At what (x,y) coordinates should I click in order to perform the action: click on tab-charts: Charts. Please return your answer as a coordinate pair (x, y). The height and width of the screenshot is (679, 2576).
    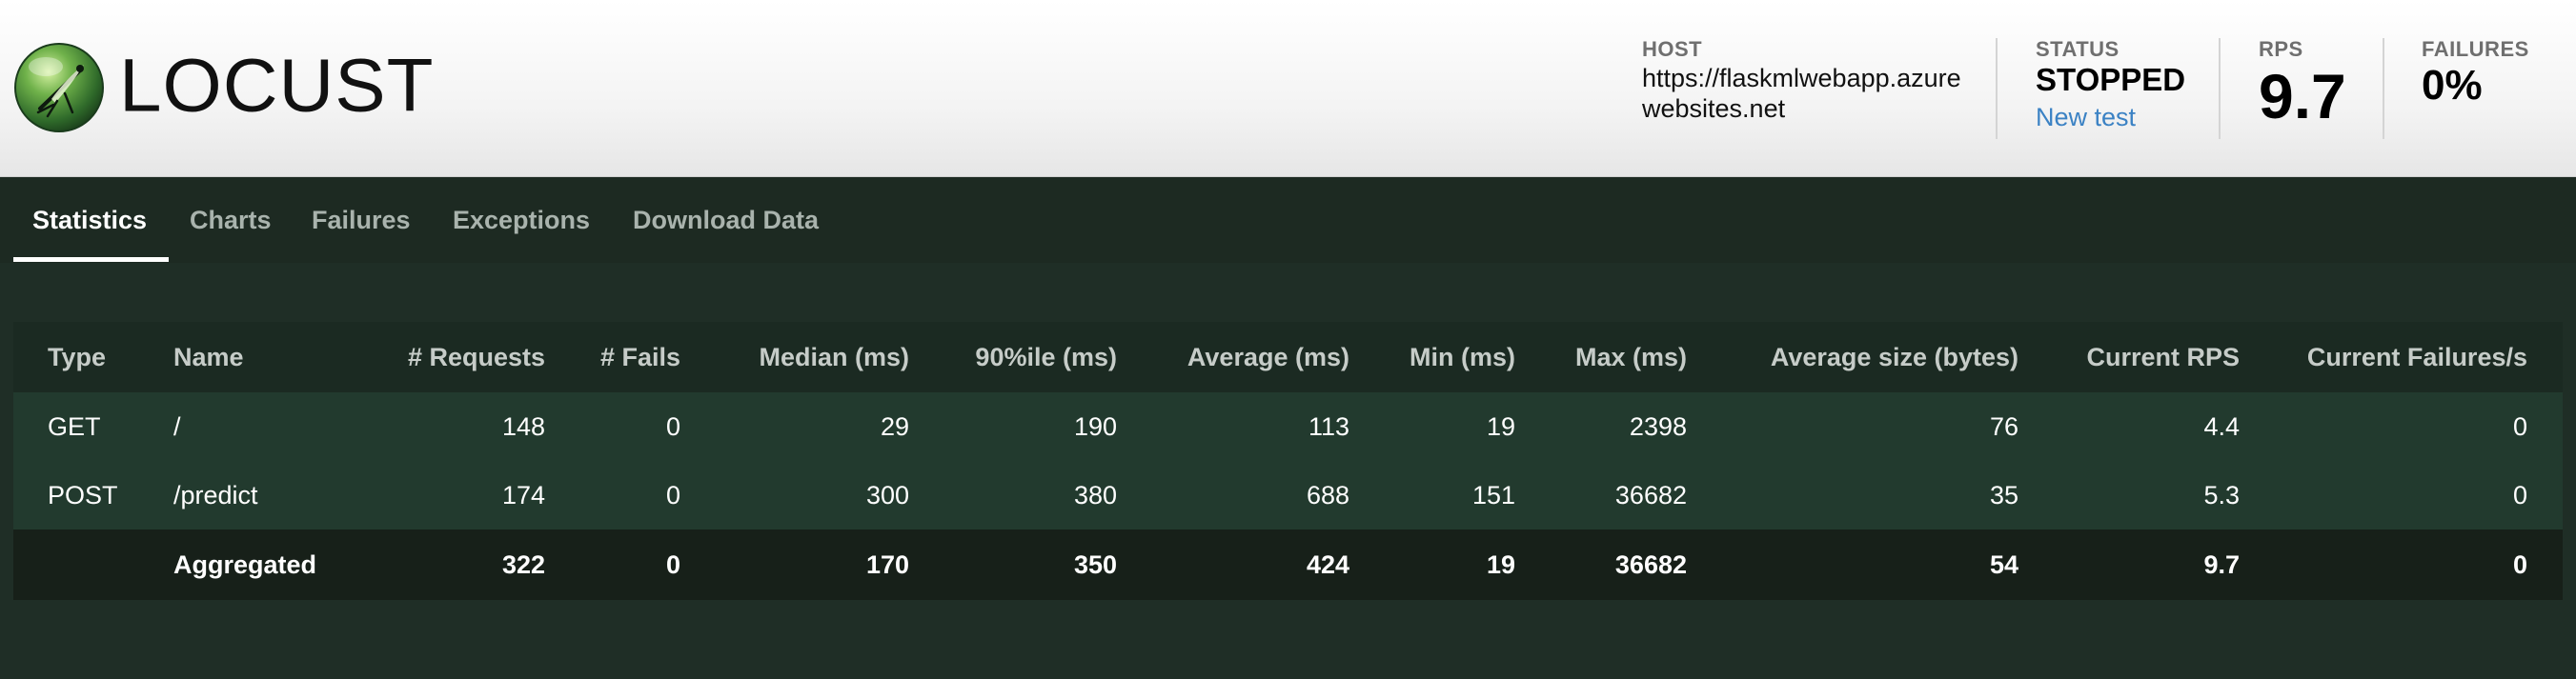
    Looking at the image, I should click on (231, 220).